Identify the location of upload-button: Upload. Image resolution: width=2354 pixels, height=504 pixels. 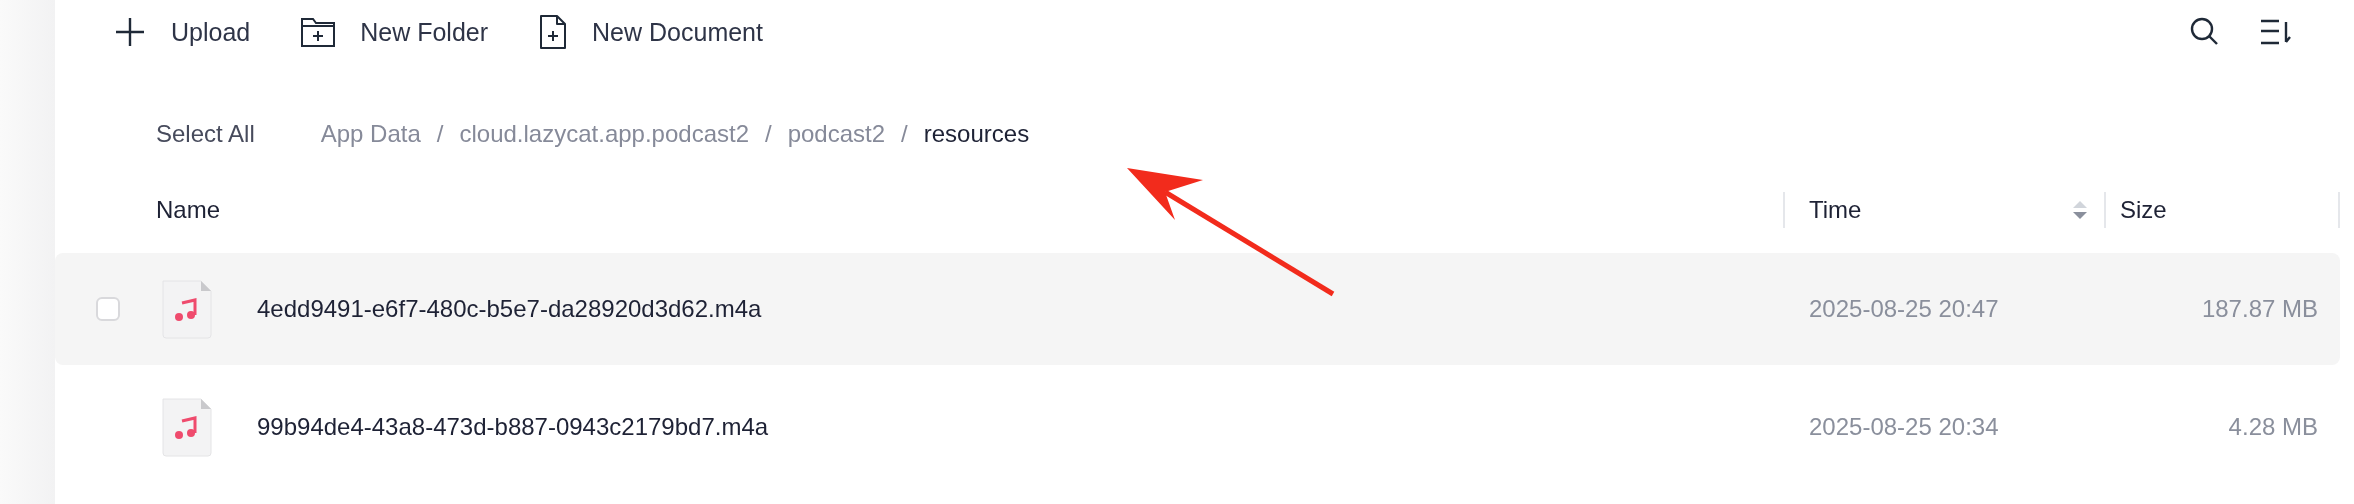
(182, 32).